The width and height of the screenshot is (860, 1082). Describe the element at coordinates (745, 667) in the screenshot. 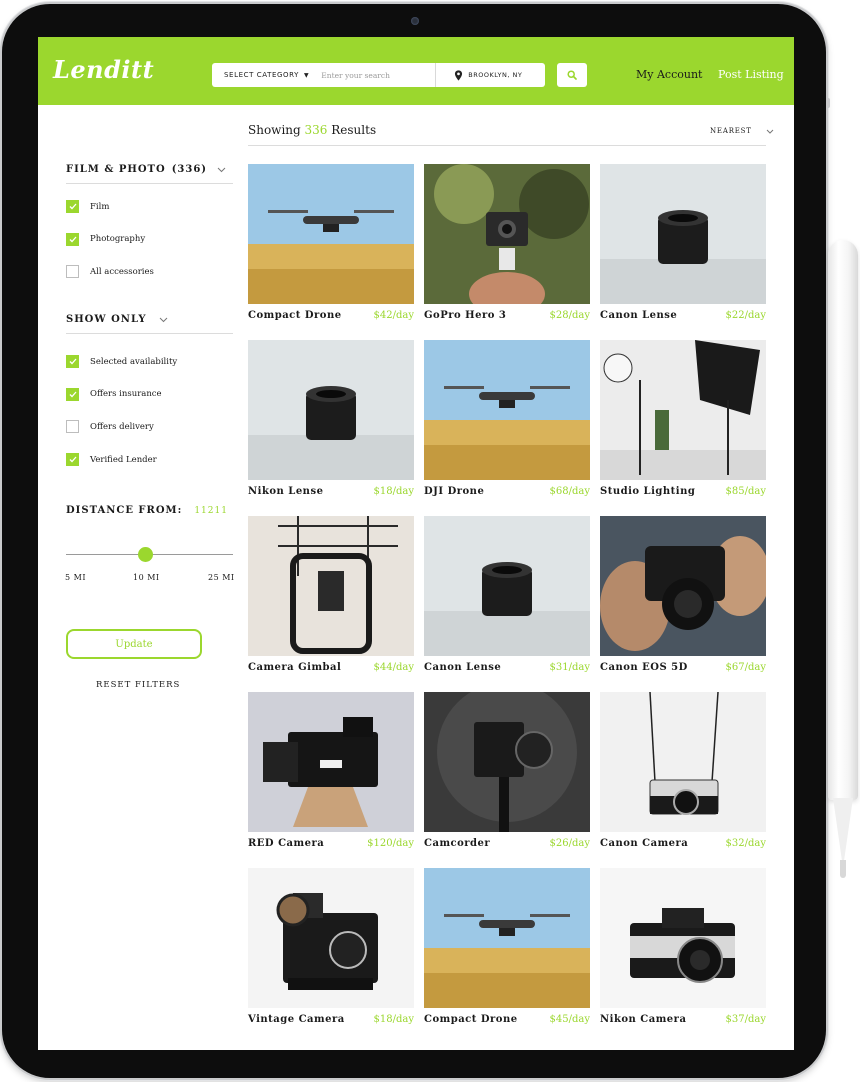

I see `listing-price: $67/day` at that location.